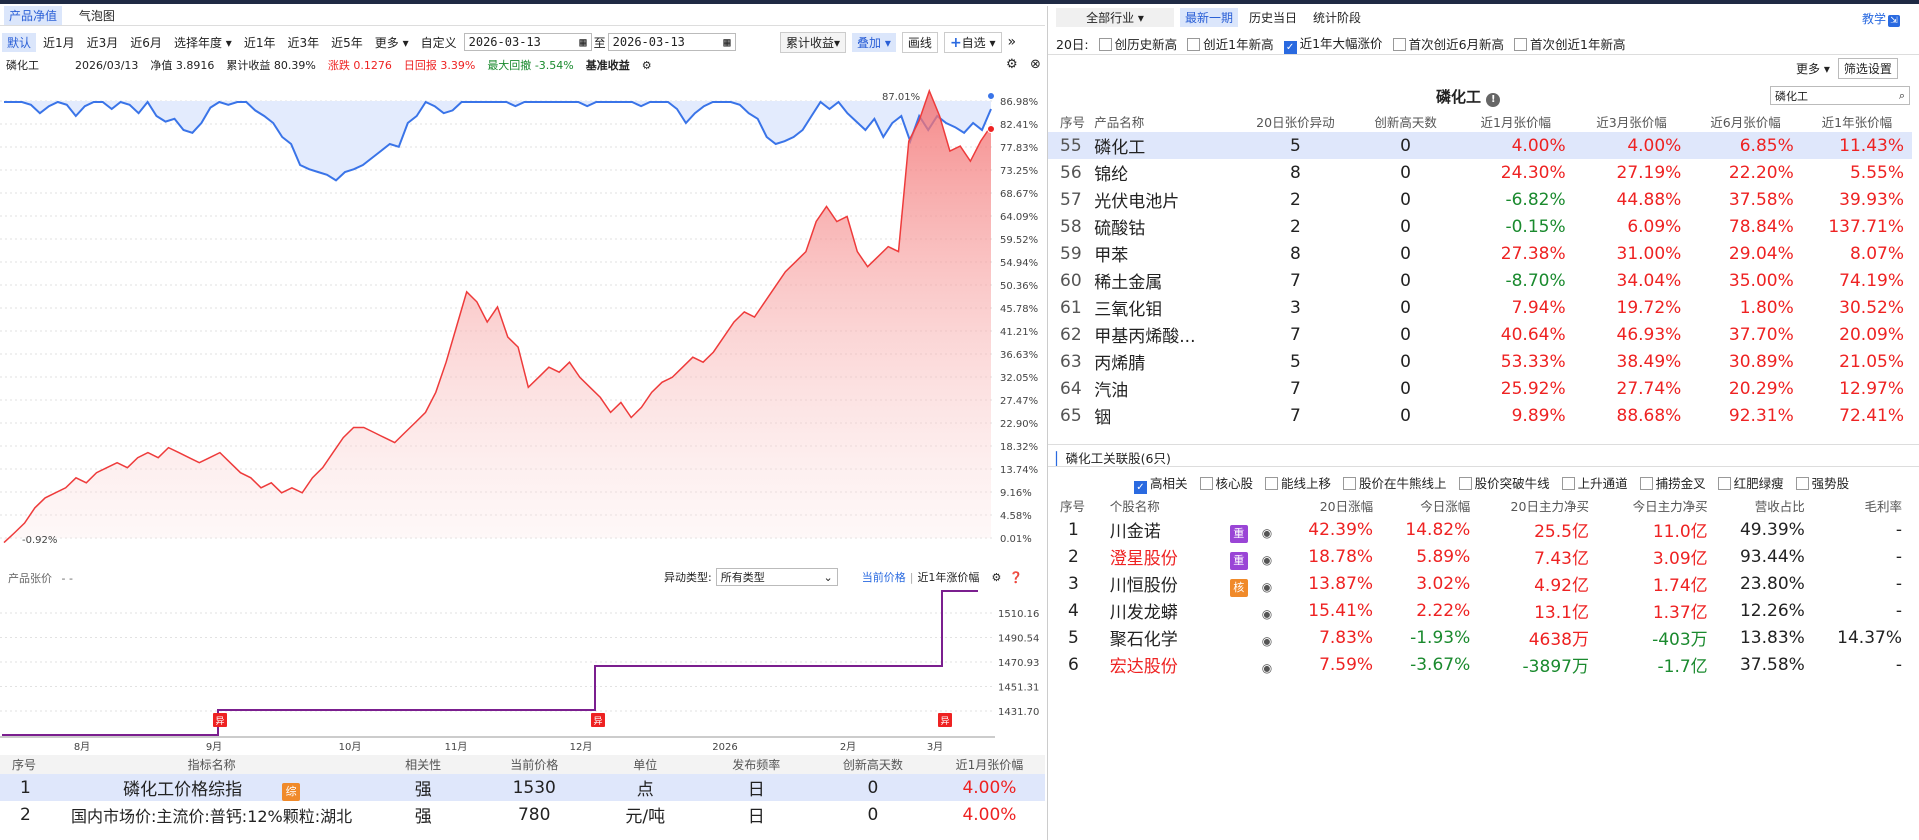  What do you see at coordinates (1658, 505) in the screenshot?
I see `col-header: 今日主力净买` at bounding box center [1658, 505].